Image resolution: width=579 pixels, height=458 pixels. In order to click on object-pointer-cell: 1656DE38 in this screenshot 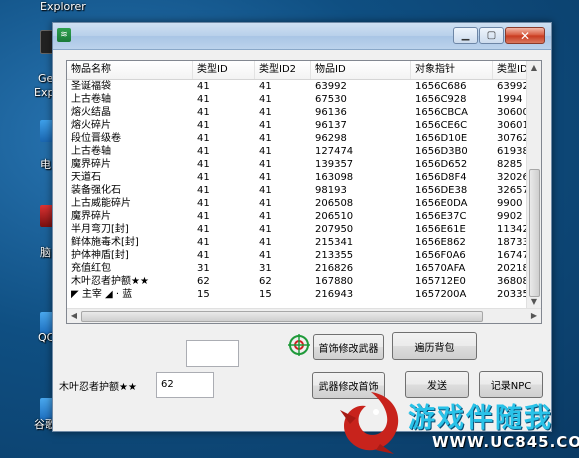, I will do `click(441, 190)`.